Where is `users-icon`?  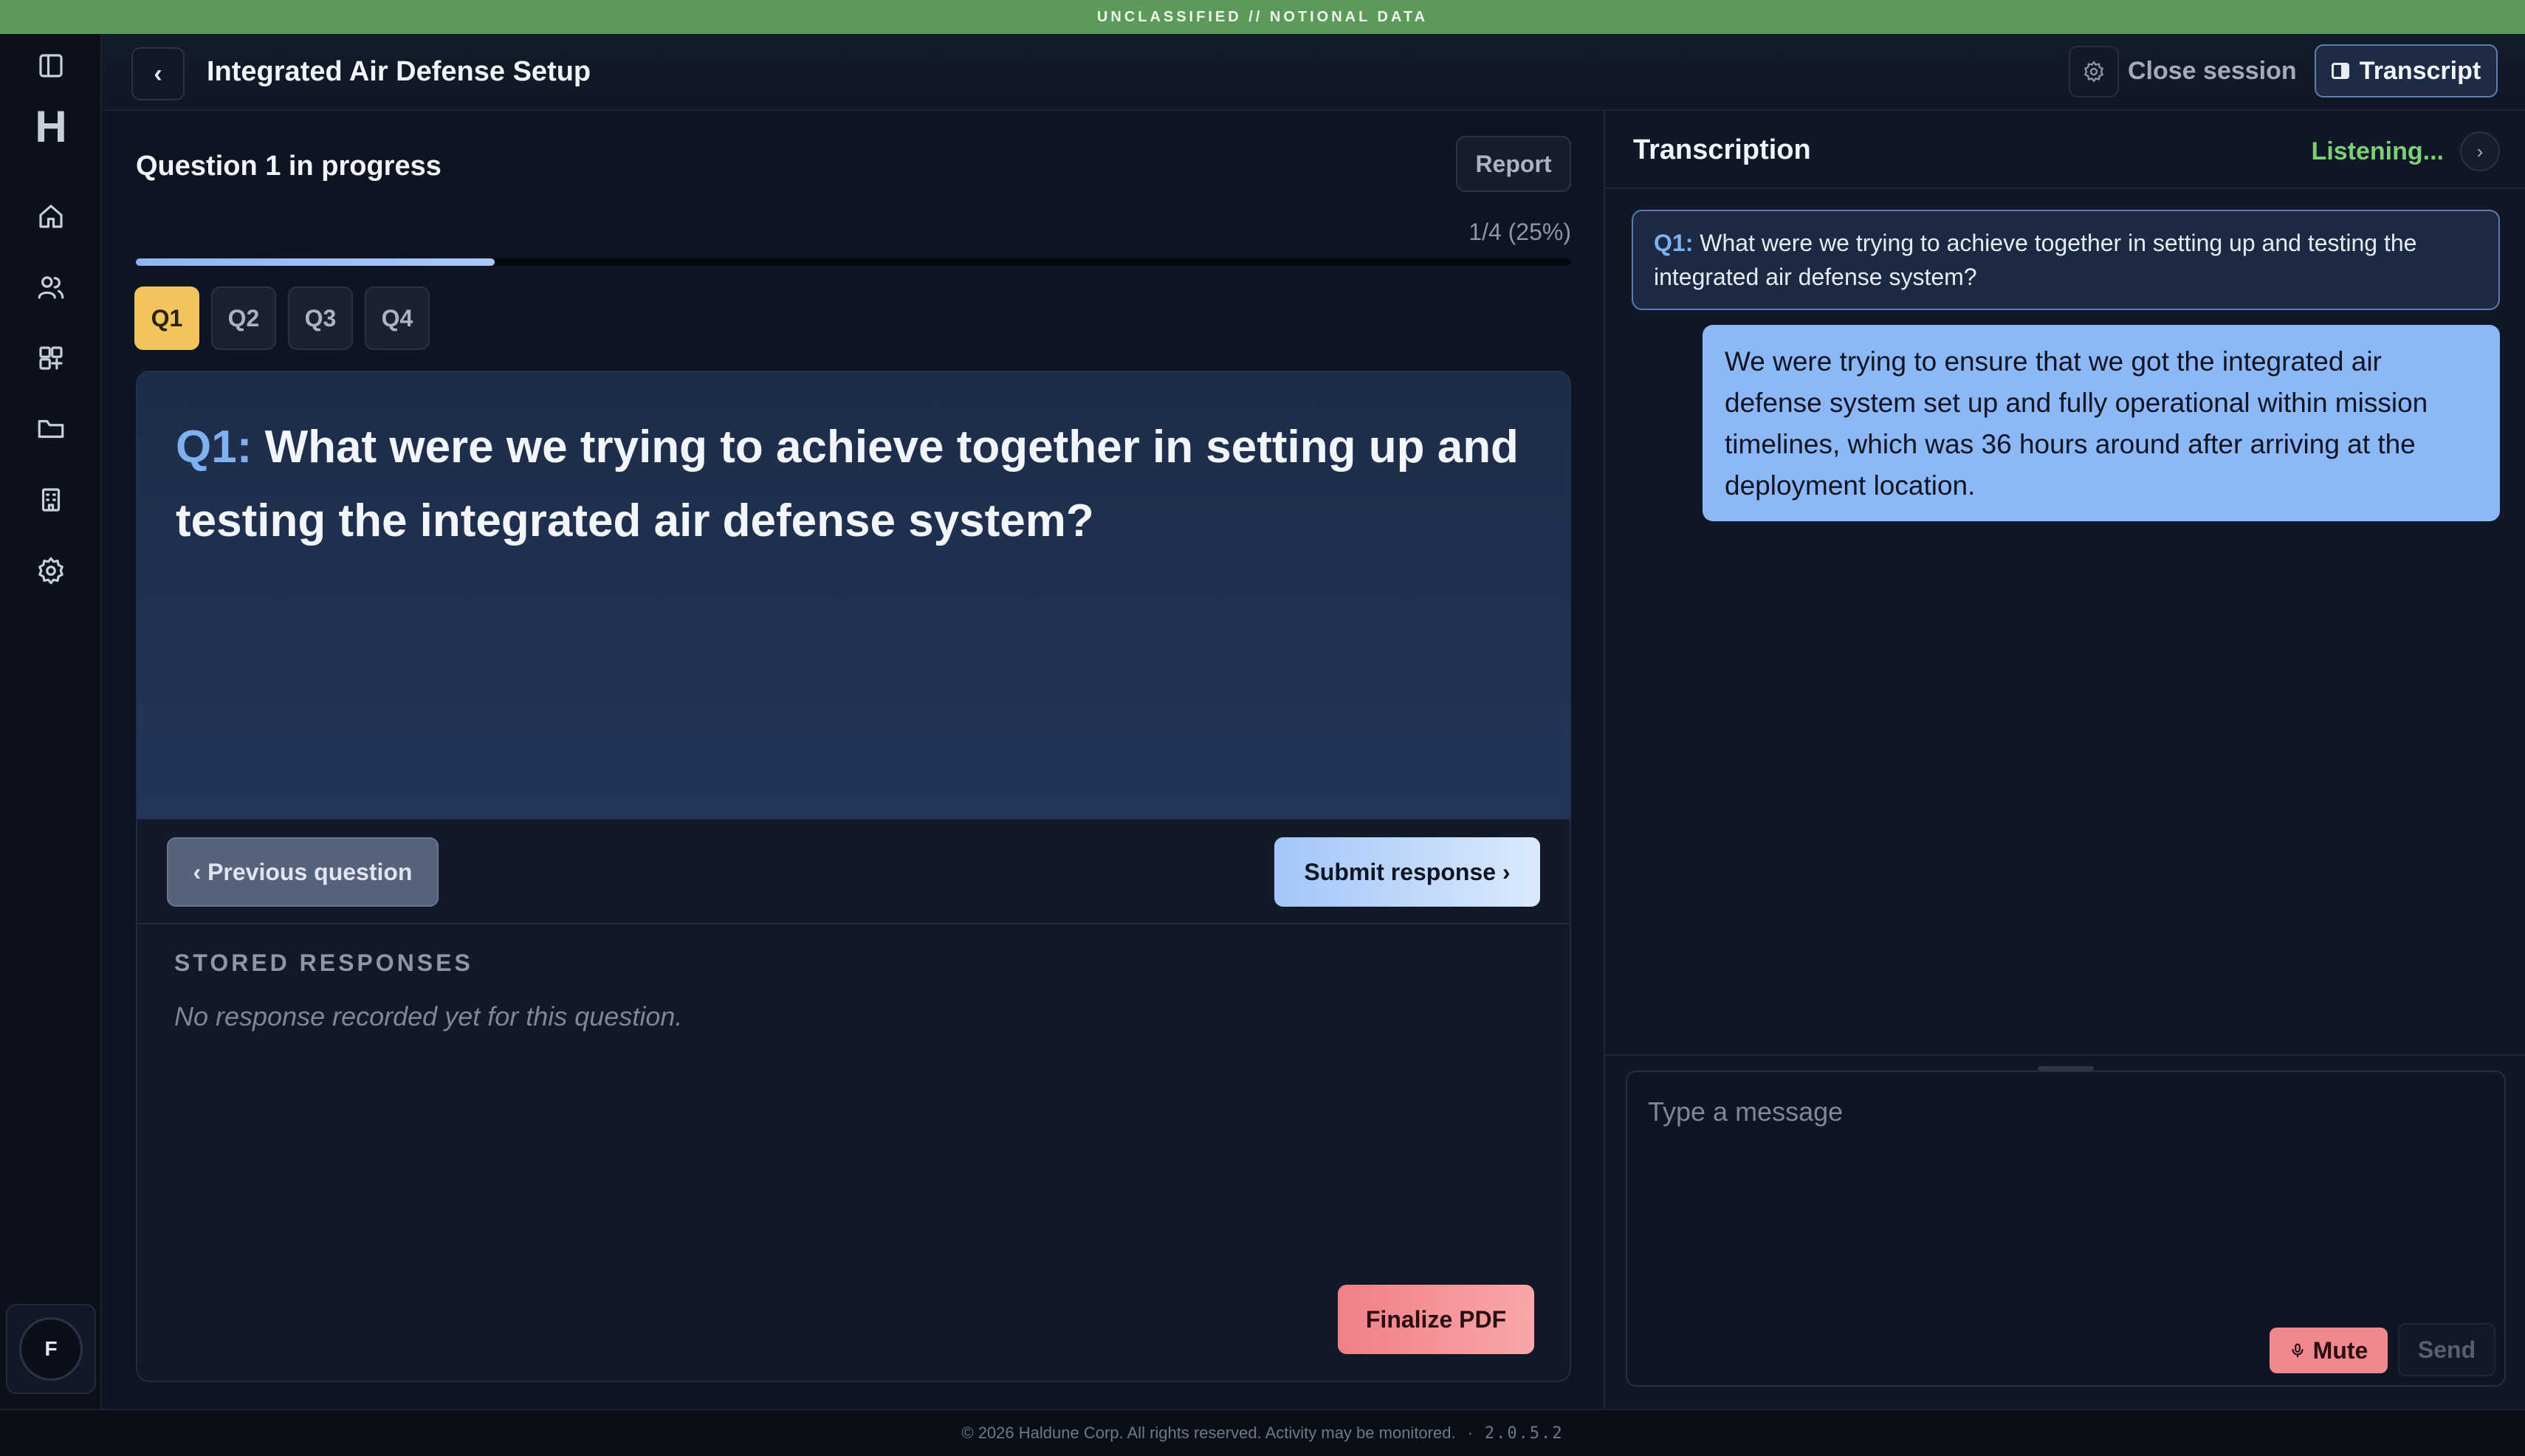 users-icon is located at coordinates (51, 287).